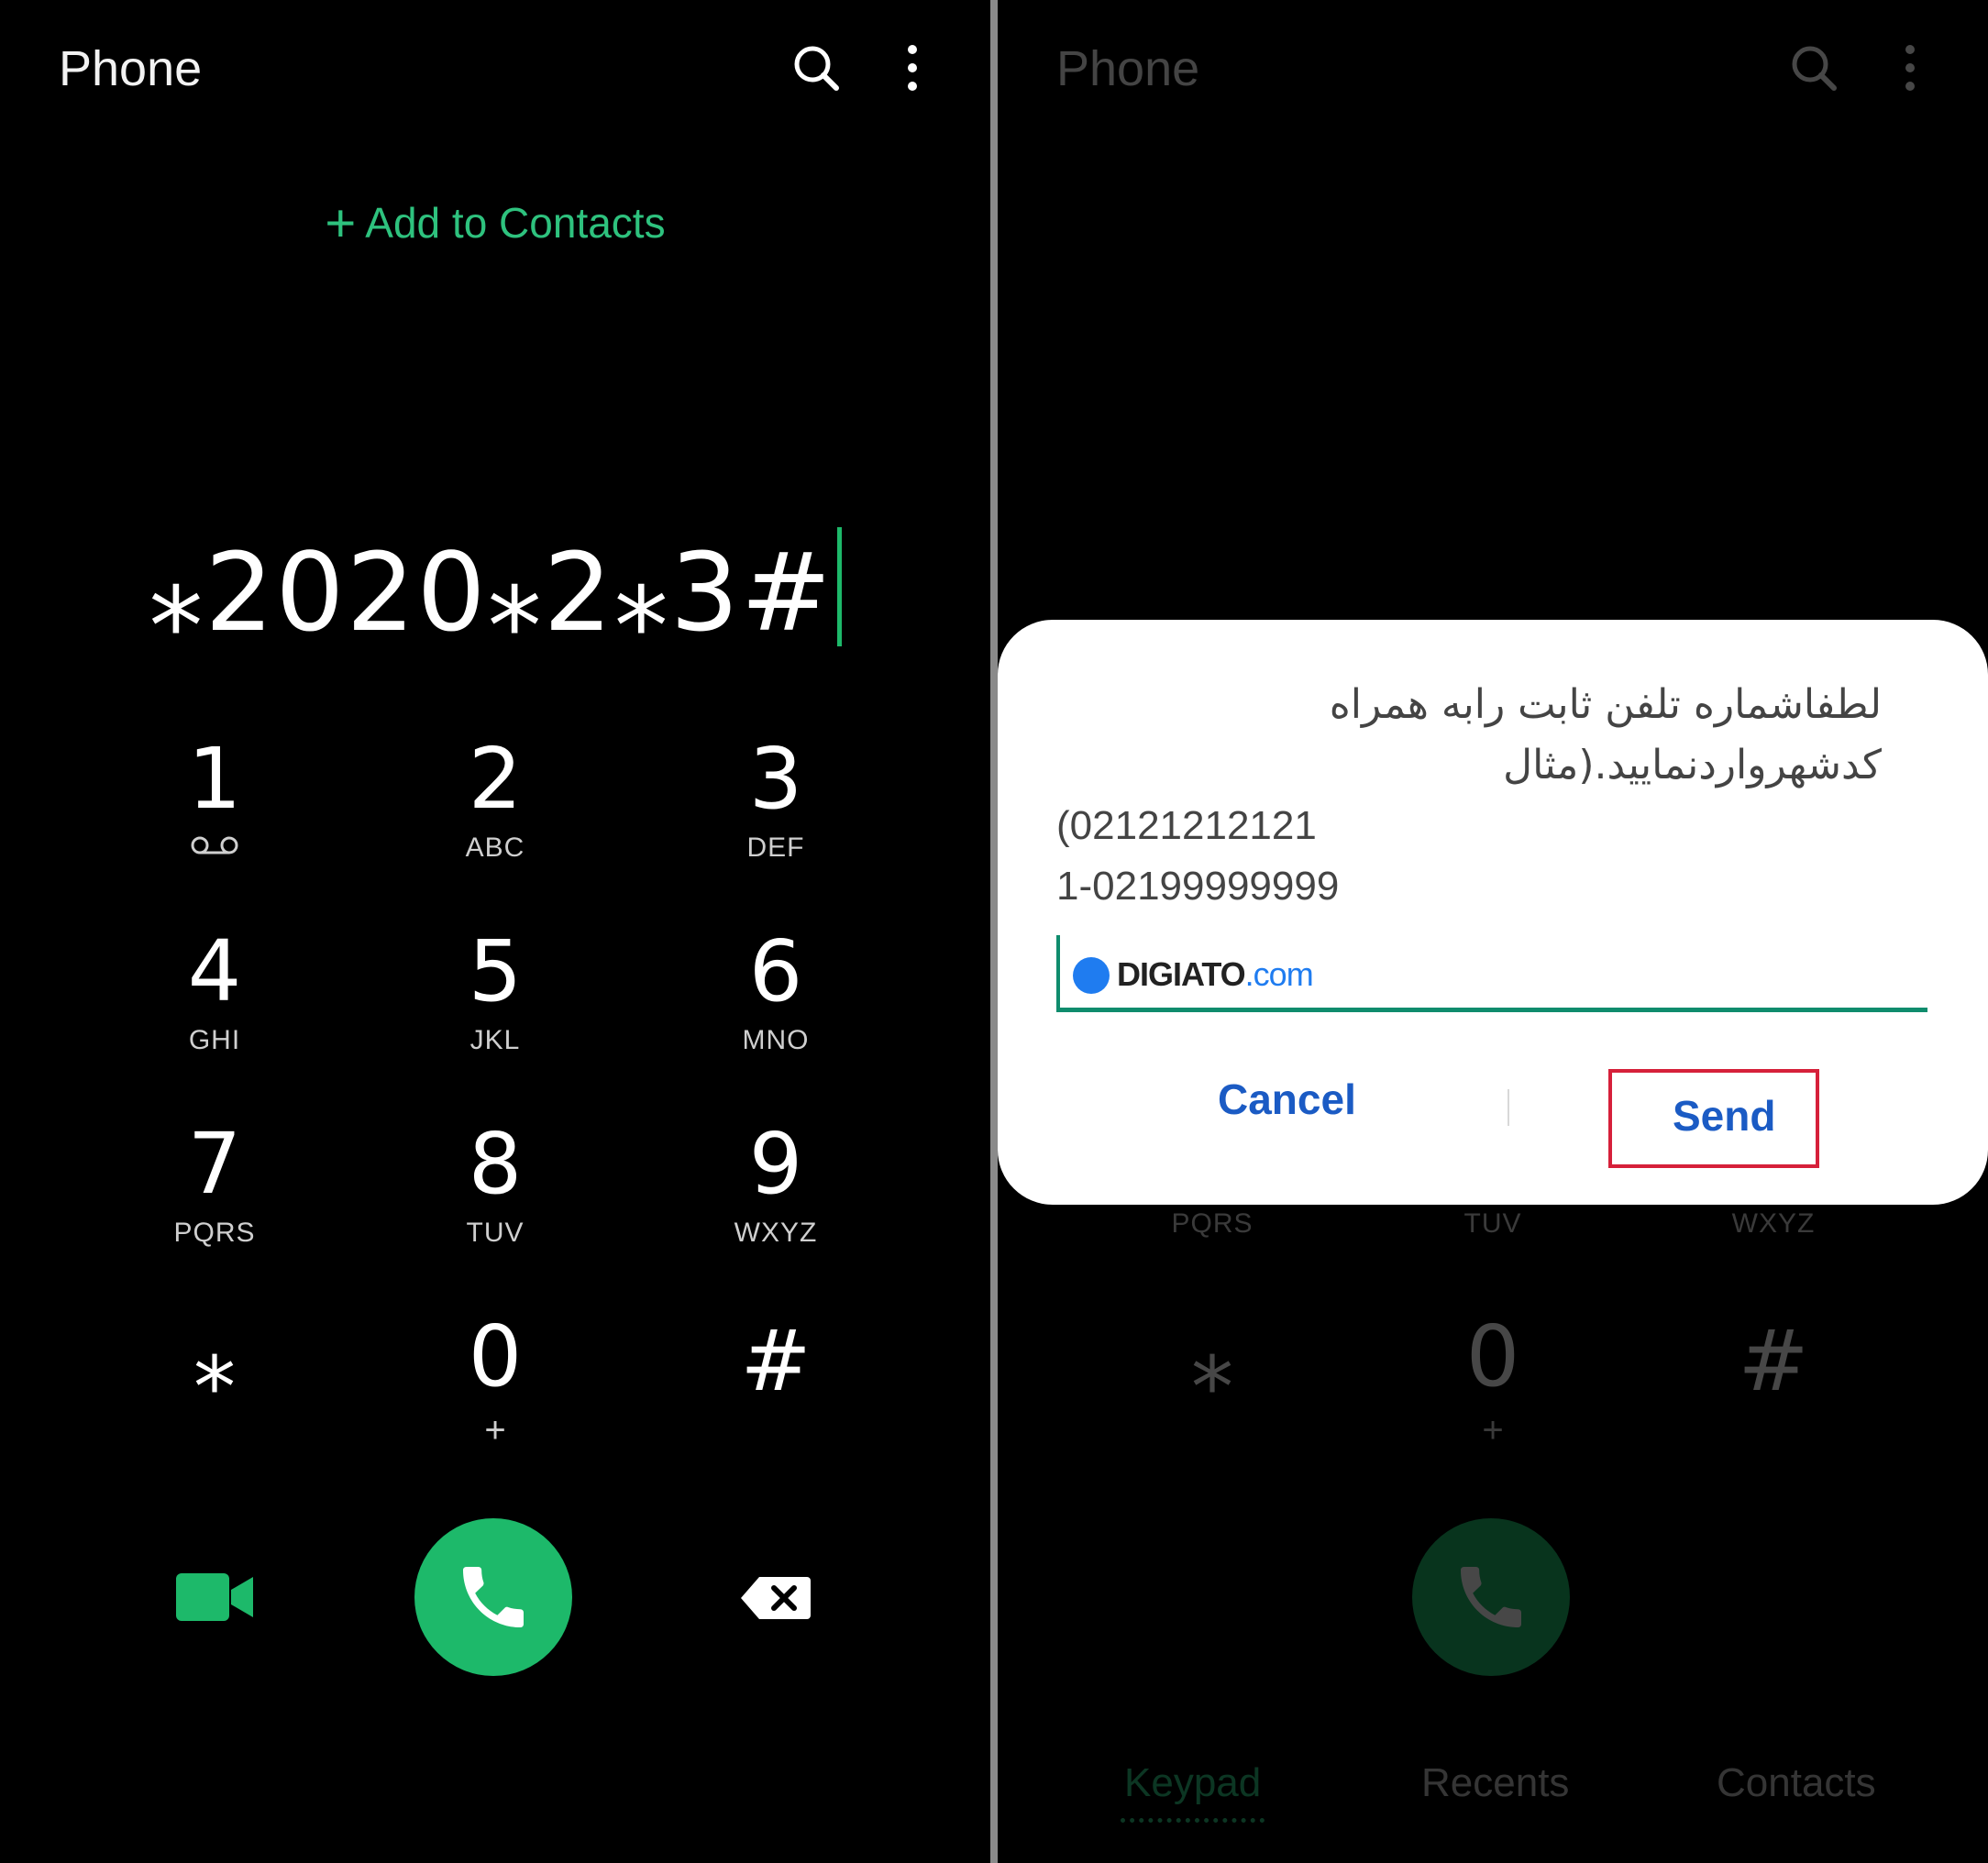 The image size is (1988, 1863). Describe the element at coordinates (1724, 1116) in the screenshot. I see `send-button: Send` at that location.